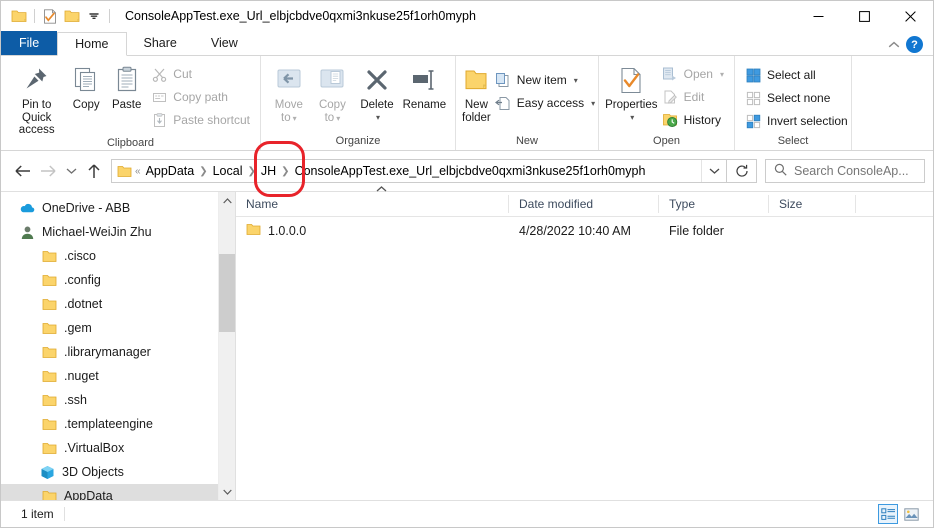 The image size is (934, 528). I want to click on open-button: Open ▾, so click(693, 74).